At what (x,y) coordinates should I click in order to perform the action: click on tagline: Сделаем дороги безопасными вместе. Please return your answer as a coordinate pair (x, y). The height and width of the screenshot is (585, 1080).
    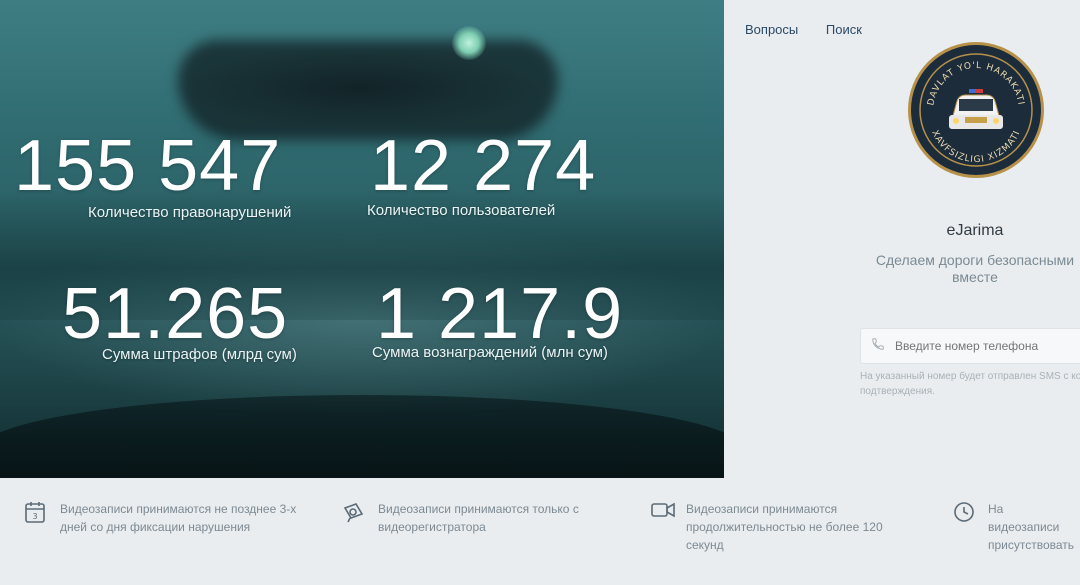
    Looking at the image, I should click on (975, 268).